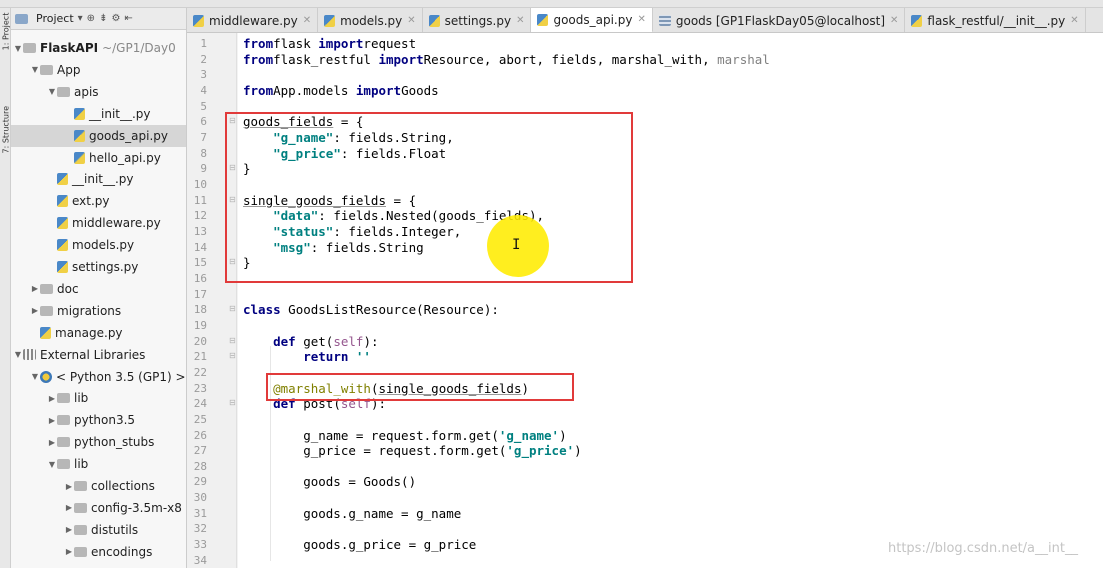  I want to click on code-token: App.models, so click(314, 90).